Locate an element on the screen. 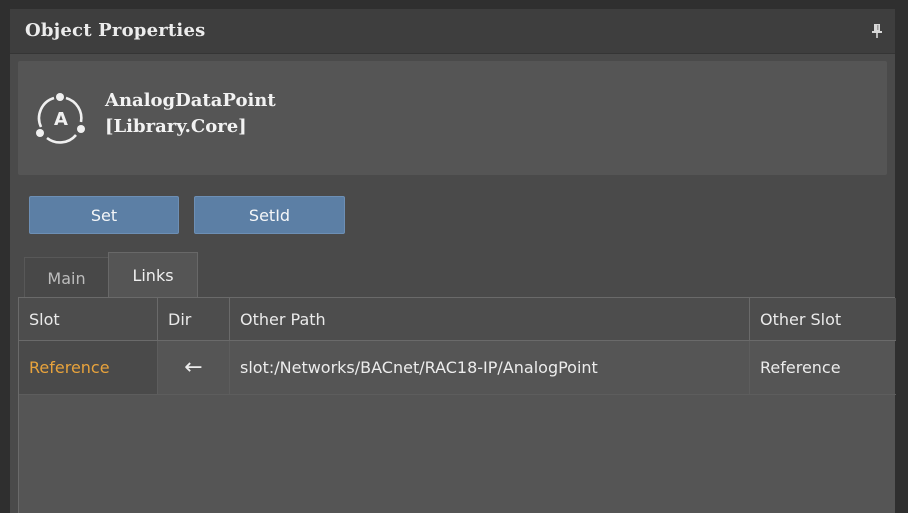  set-button: Set is located at coordinates (104, 215).